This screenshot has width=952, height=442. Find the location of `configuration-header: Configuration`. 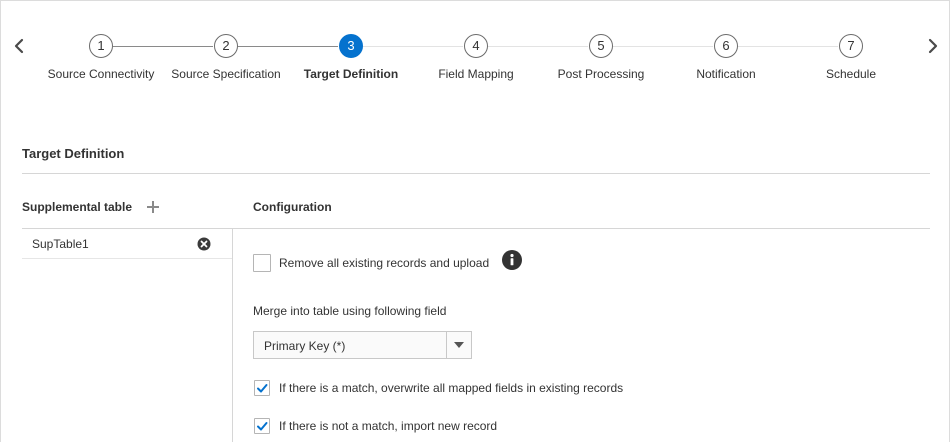

configuration-header: Configuration is located at coordinates (292, 207).